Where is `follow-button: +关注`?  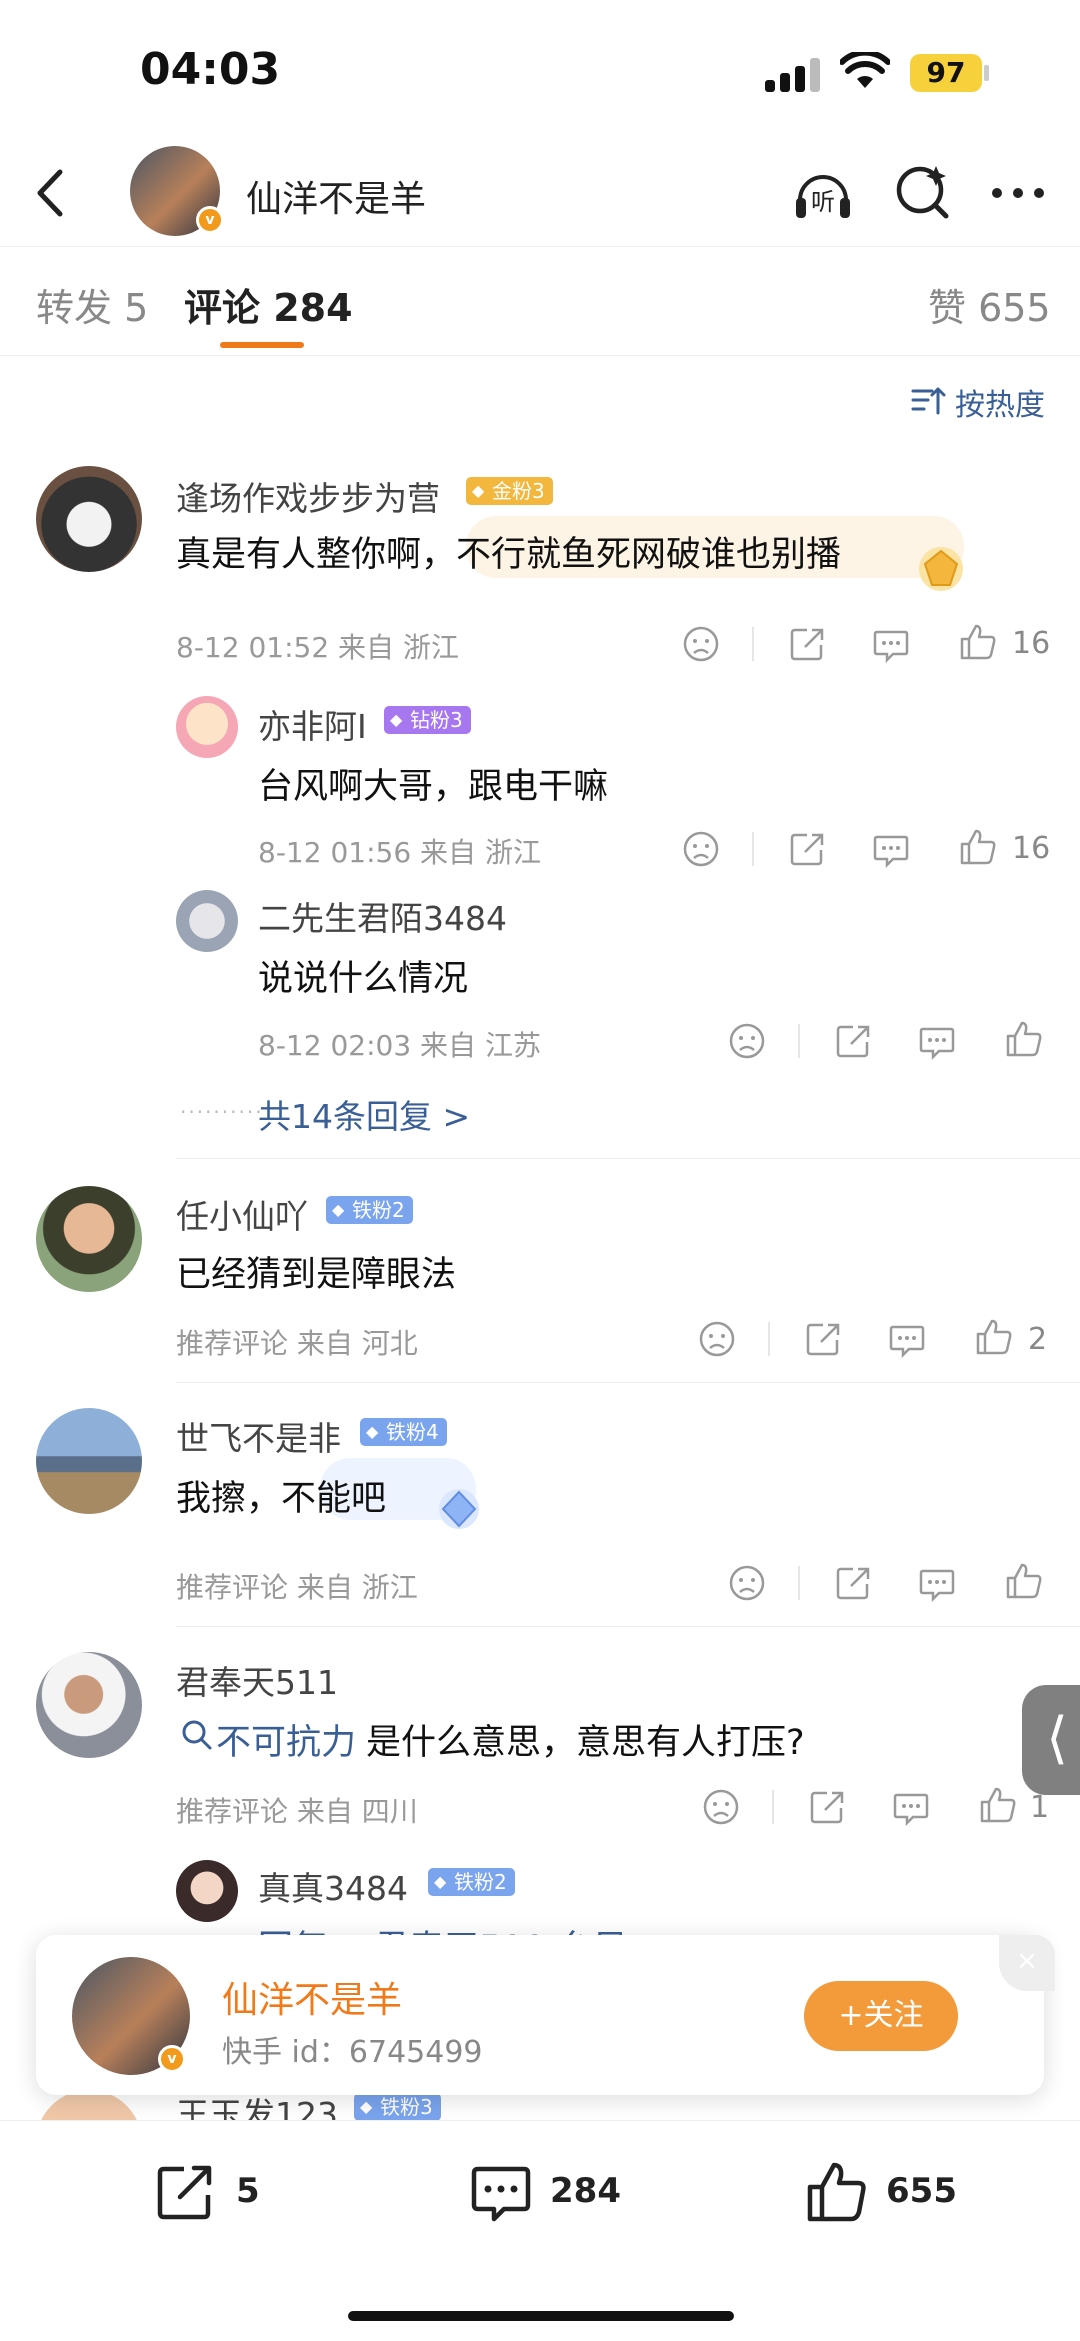 follow-button: +关注 is located at coordinates (881, 2016).